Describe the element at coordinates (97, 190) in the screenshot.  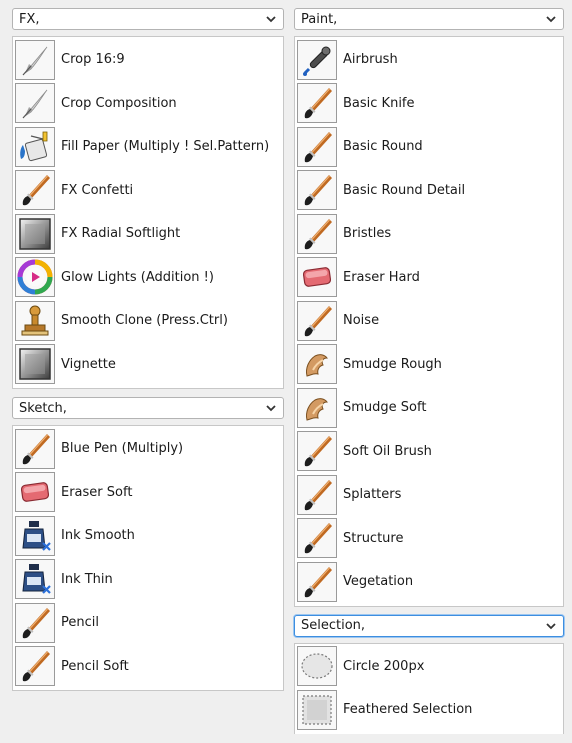
I see `brush-item-label: FX Confetti` at that location.